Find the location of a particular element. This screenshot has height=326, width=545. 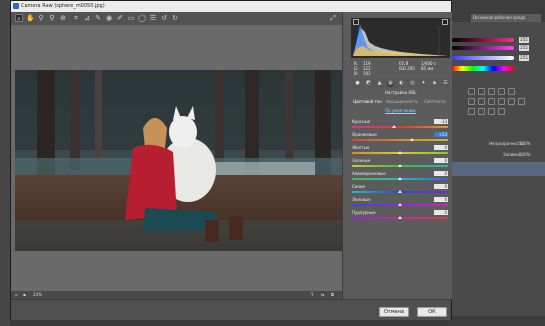

slider-value-input: +23 is located at coordinates (441, 134).